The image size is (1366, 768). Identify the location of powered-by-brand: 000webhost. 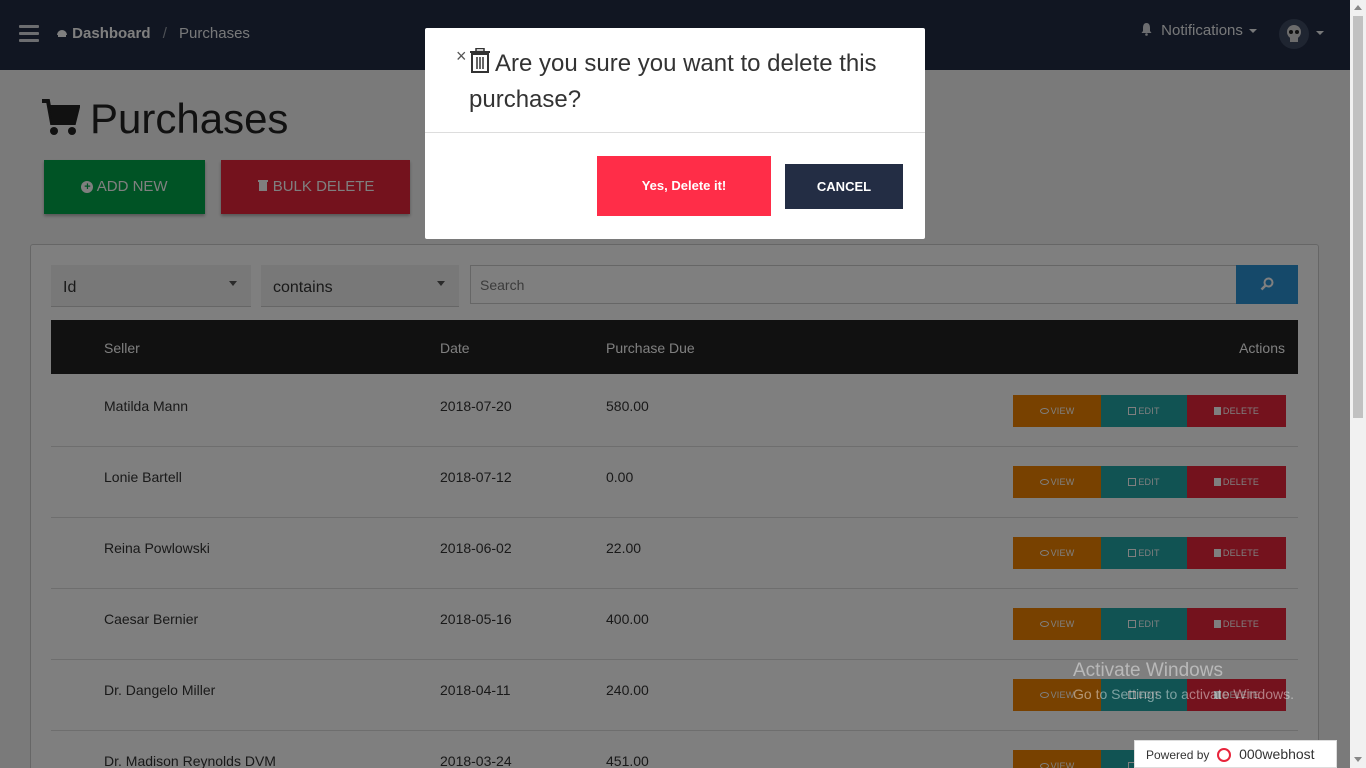
(1277, 754).